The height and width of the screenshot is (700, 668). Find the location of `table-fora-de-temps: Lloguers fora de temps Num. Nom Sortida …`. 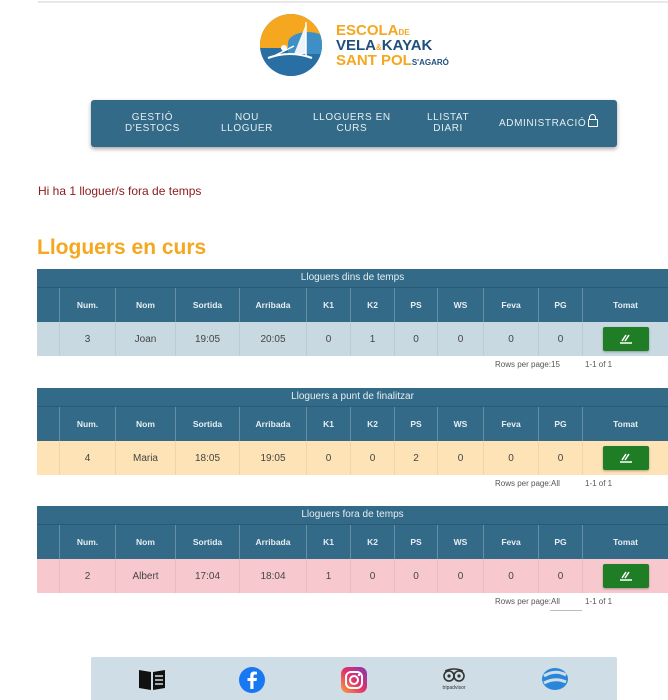

table-fora-de-temps: Lloguers fora de temps Num. Nom Sortida … is located at coordinates (352, 558).